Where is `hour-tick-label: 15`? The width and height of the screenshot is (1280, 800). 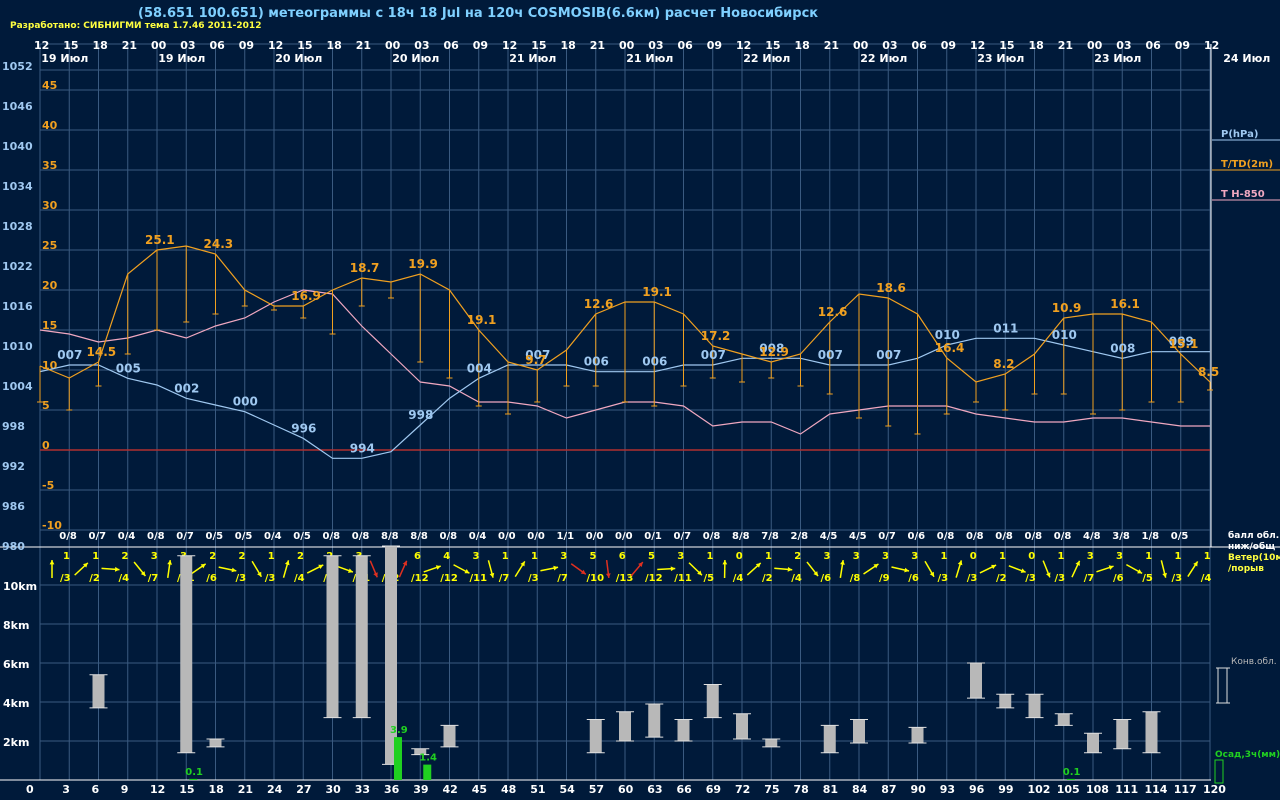
hour-tick-label: 15 is located at coordinates (772, 45).